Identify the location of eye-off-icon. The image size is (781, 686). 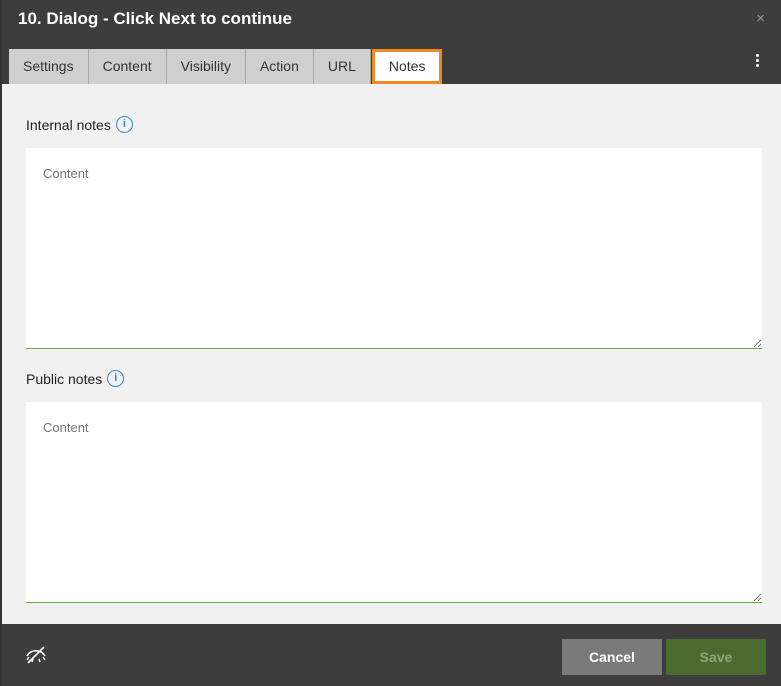
(36, 655).